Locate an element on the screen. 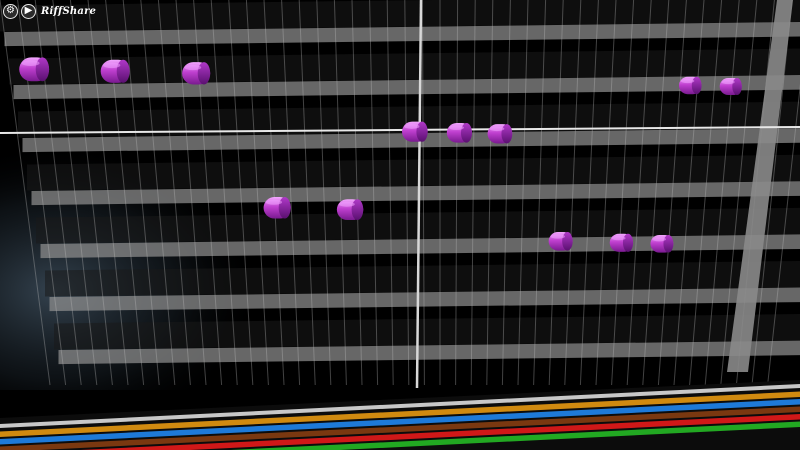  play-icon: ▶ is located at coordinates (28, 11).